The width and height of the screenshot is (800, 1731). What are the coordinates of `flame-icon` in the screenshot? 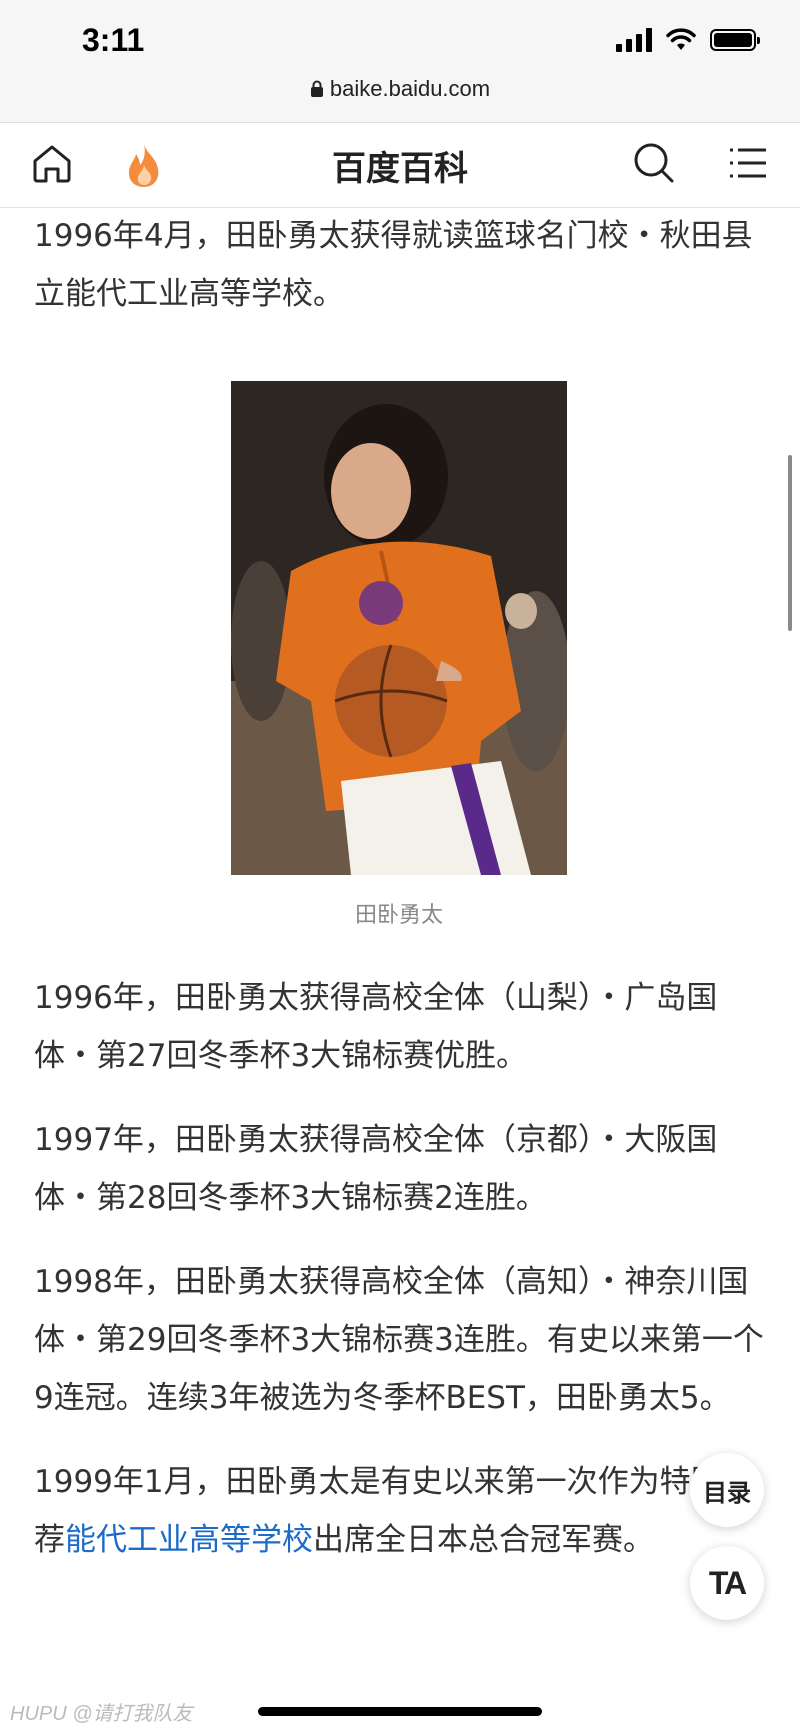 It's located at (143, 165).